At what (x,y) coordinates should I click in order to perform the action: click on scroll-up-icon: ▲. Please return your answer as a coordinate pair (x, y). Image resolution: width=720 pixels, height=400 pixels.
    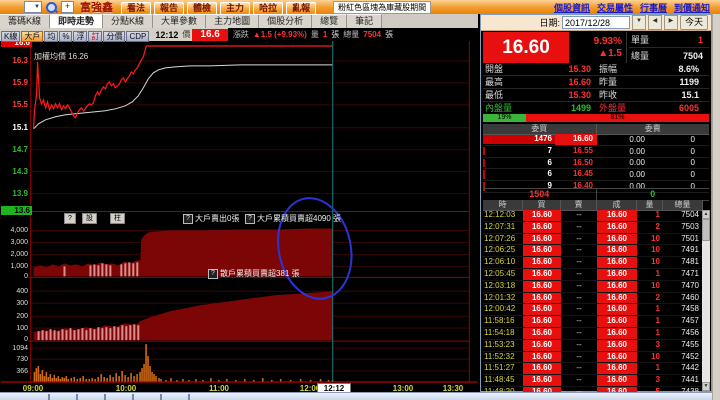
    Looking at the image, I should click on (706, 214).